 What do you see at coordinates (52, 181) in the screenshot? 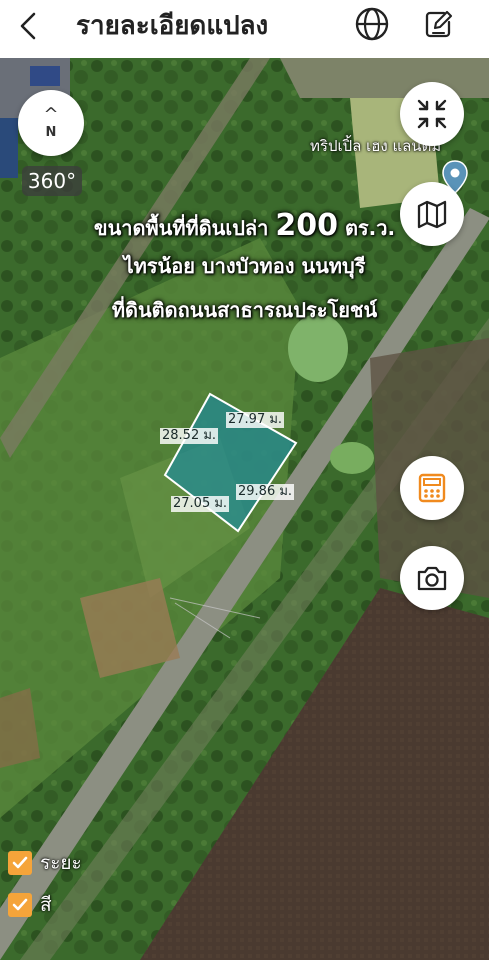
I see `view-360-button: 360°` at bounding box center [52, 181].